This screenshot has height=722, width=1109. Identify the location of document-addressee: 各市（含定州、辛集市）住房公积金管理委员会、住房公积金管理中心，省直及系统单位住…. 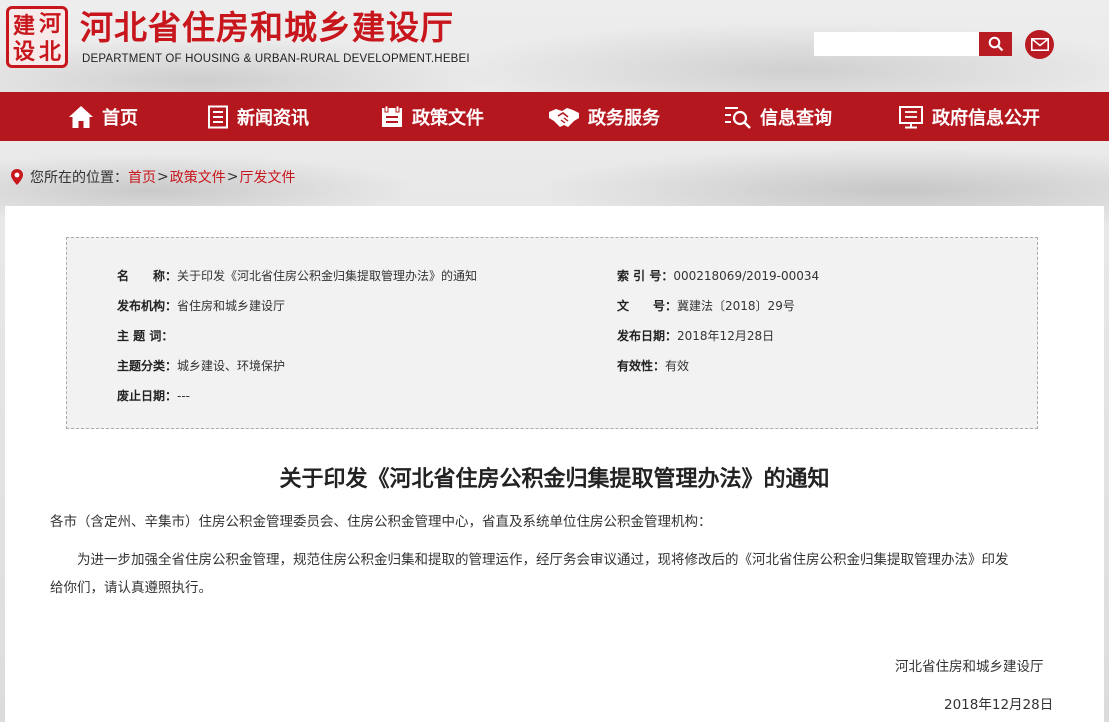
(381, 522).